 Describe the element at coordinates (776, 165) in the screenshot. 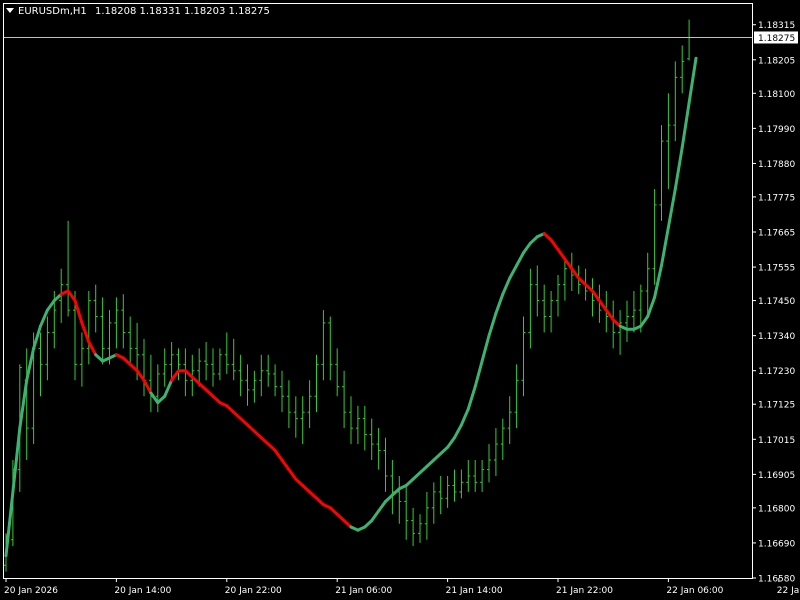

I see `y-tick-label: 1.17880` at that location.